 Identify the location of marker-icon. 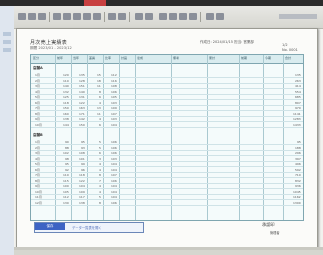
(7, 34).